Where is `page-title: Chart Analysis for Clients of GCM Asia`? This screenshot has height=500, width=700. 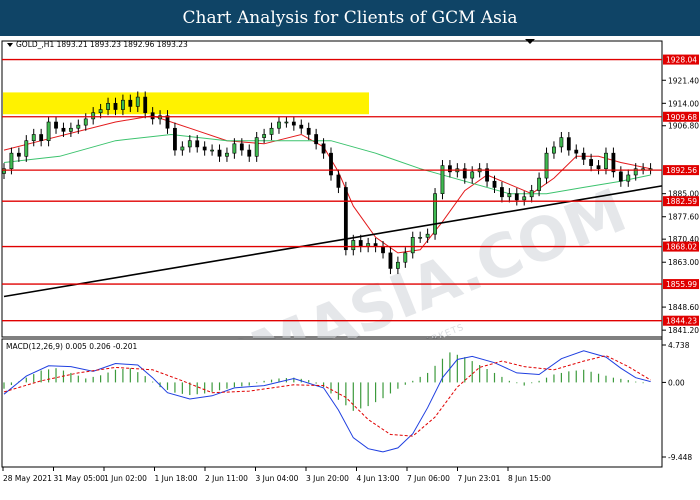
page-title: Chart Analysis for Clients of GCM Asia is located at coordinates (350, 18).